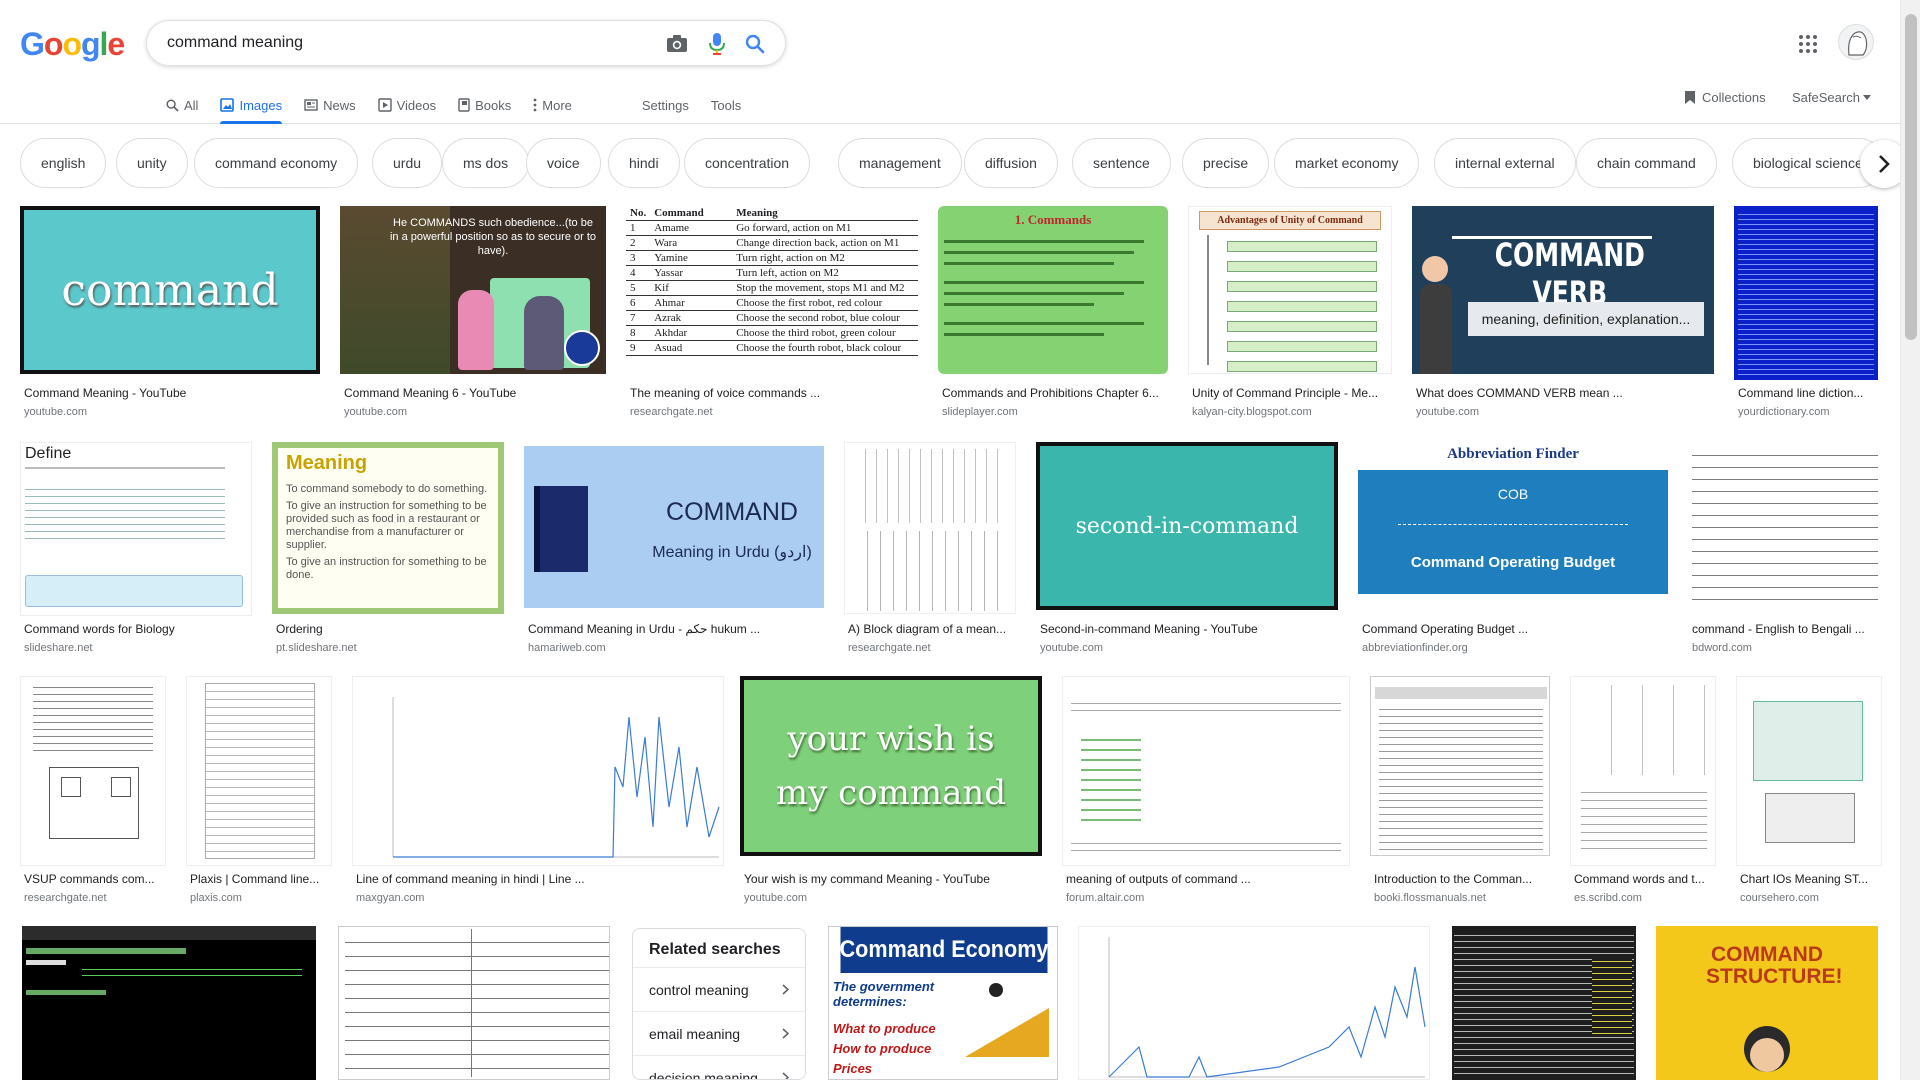  What do you see at coordinates (717, 44) in the screenshot?
I see `microphone-icon` at bounding box center [717, 44].